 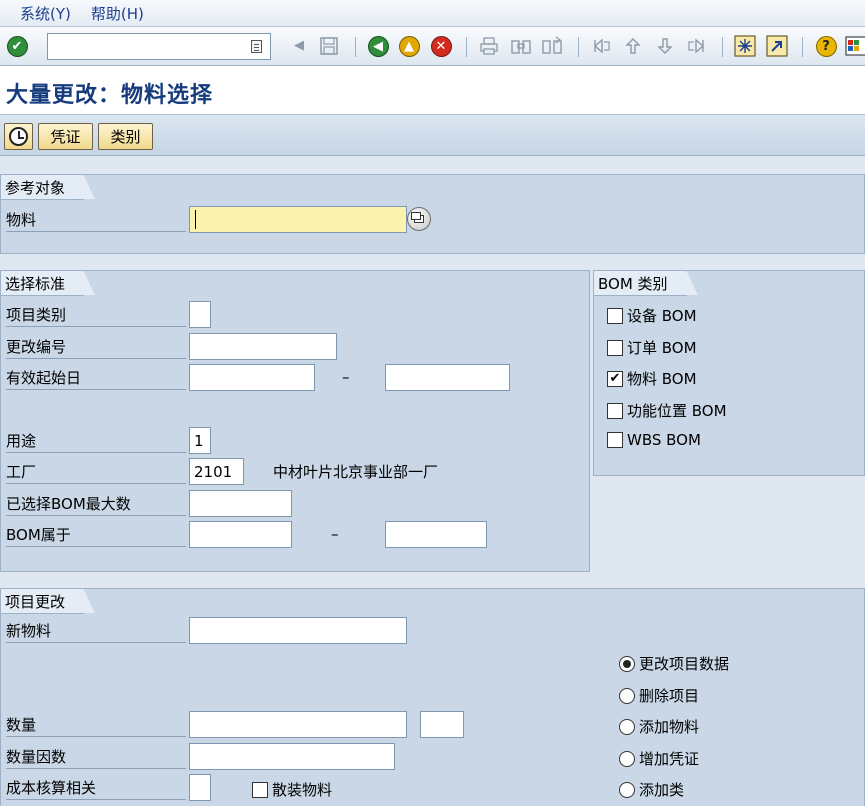 What do you see at coordinates (200, 787) in the screenshot?
I see `costing-relevant-input` at bounding box center [200, 787].